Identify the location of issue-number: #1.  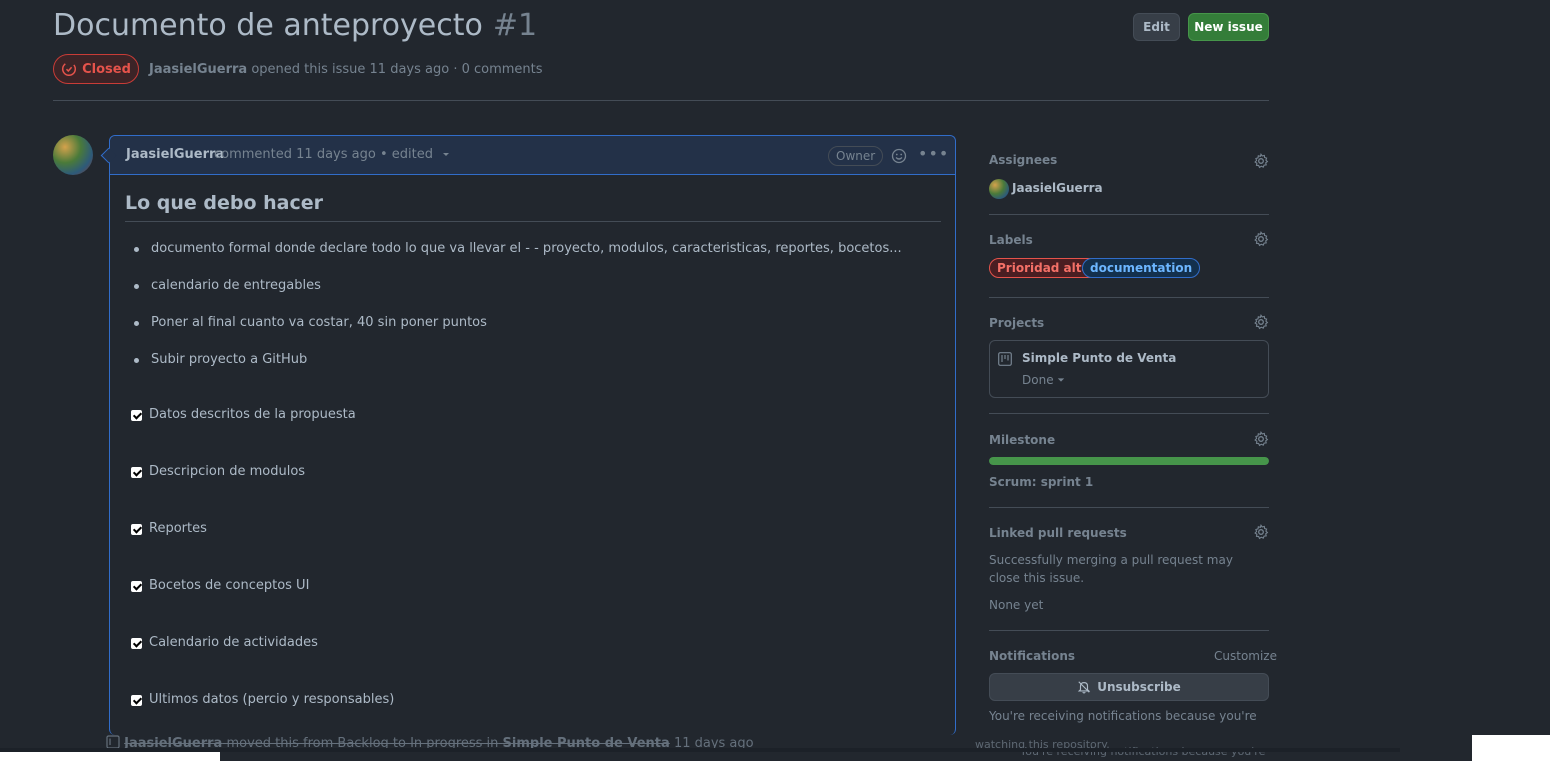
(515, 25).